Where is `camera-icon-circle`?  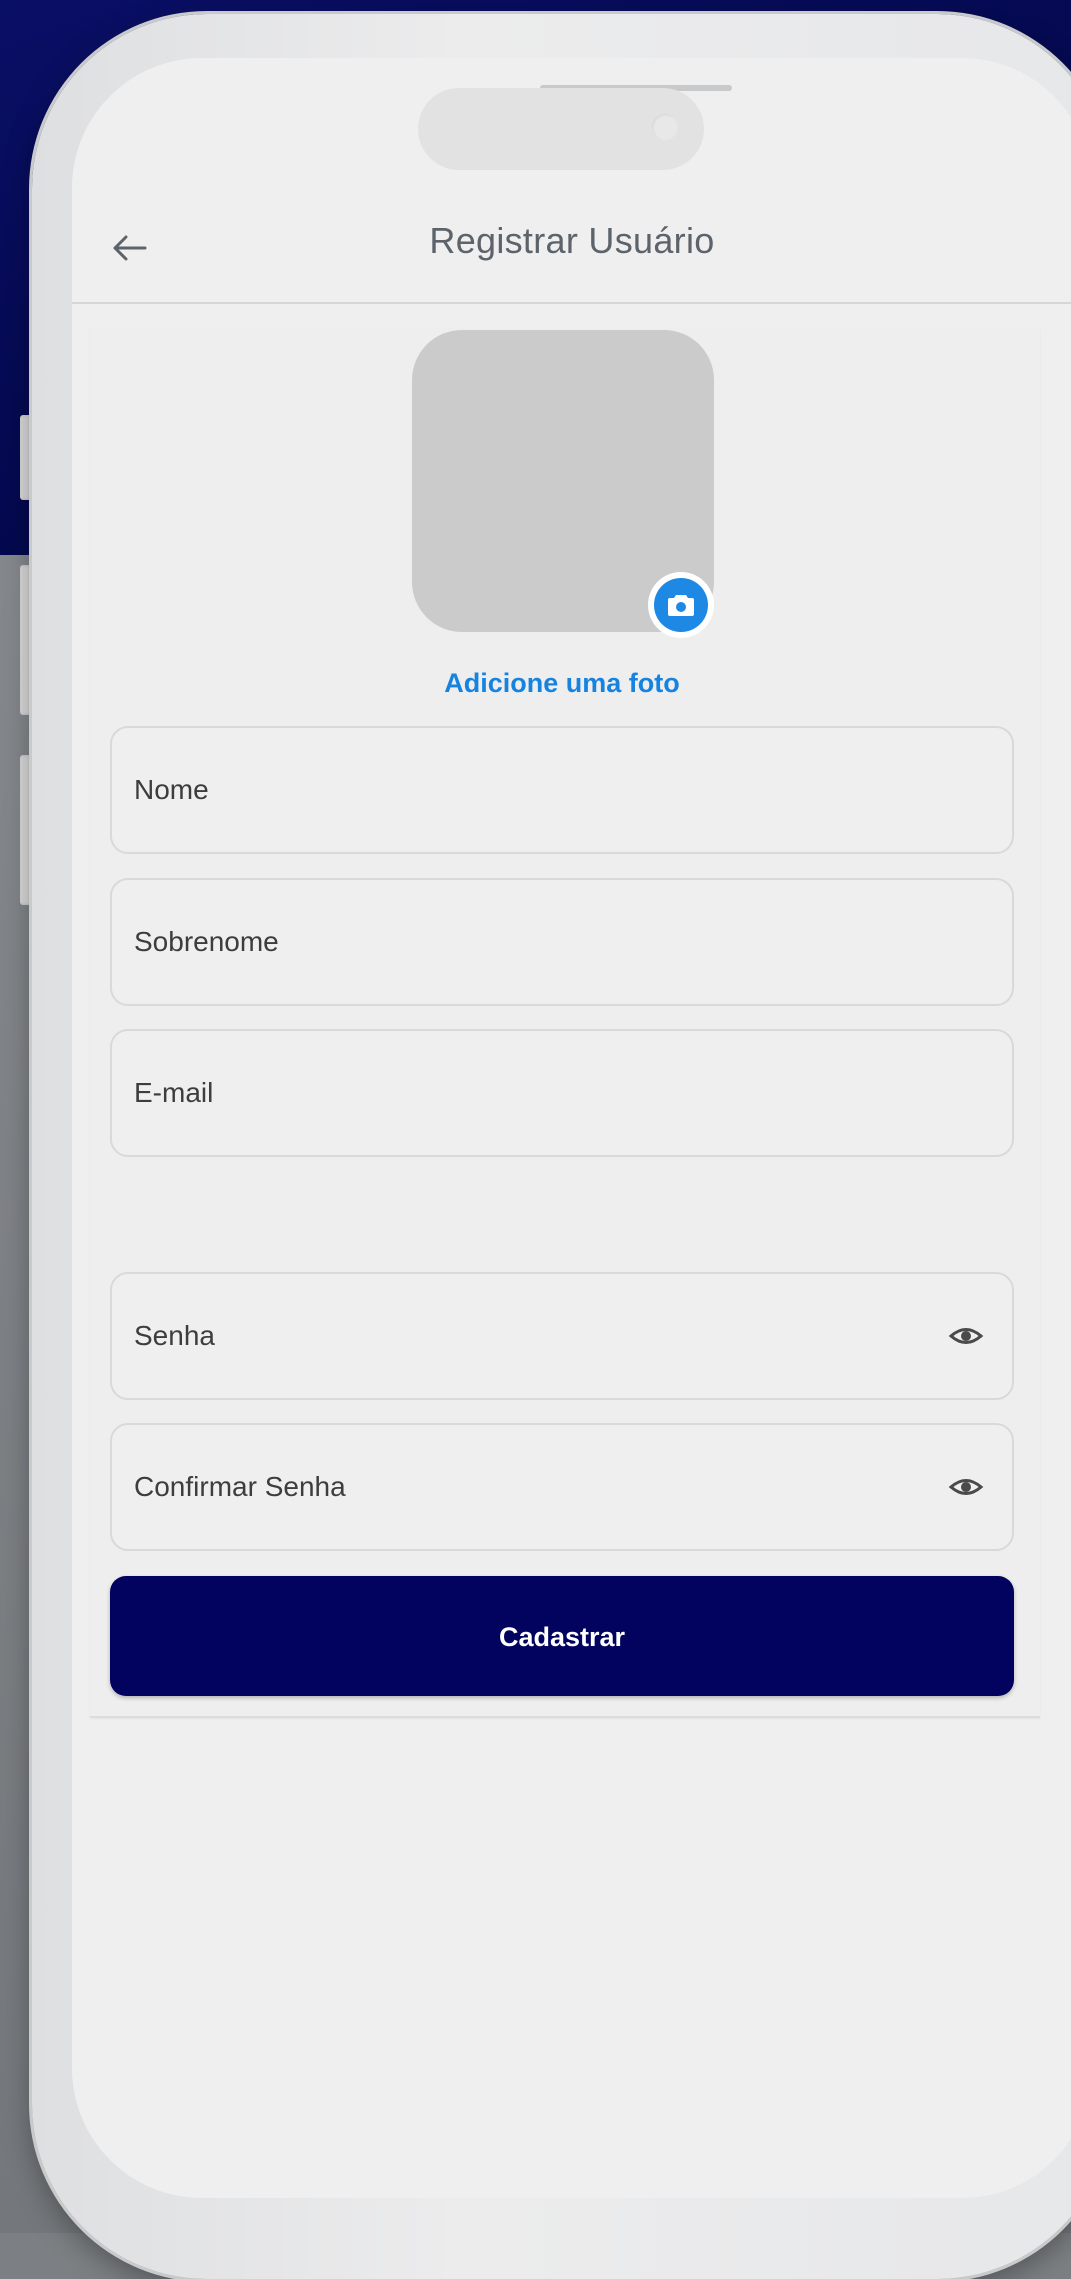
camera-icon-circle is located at coordinates (681, 605).